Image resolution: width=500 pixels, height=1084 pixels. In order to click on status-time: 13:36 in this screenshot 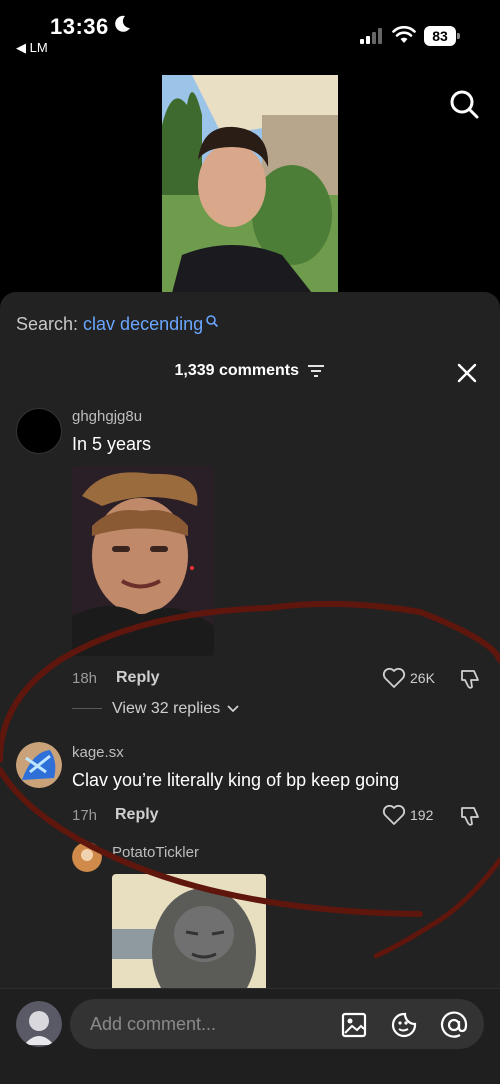, I will do `click(79, 26)`.